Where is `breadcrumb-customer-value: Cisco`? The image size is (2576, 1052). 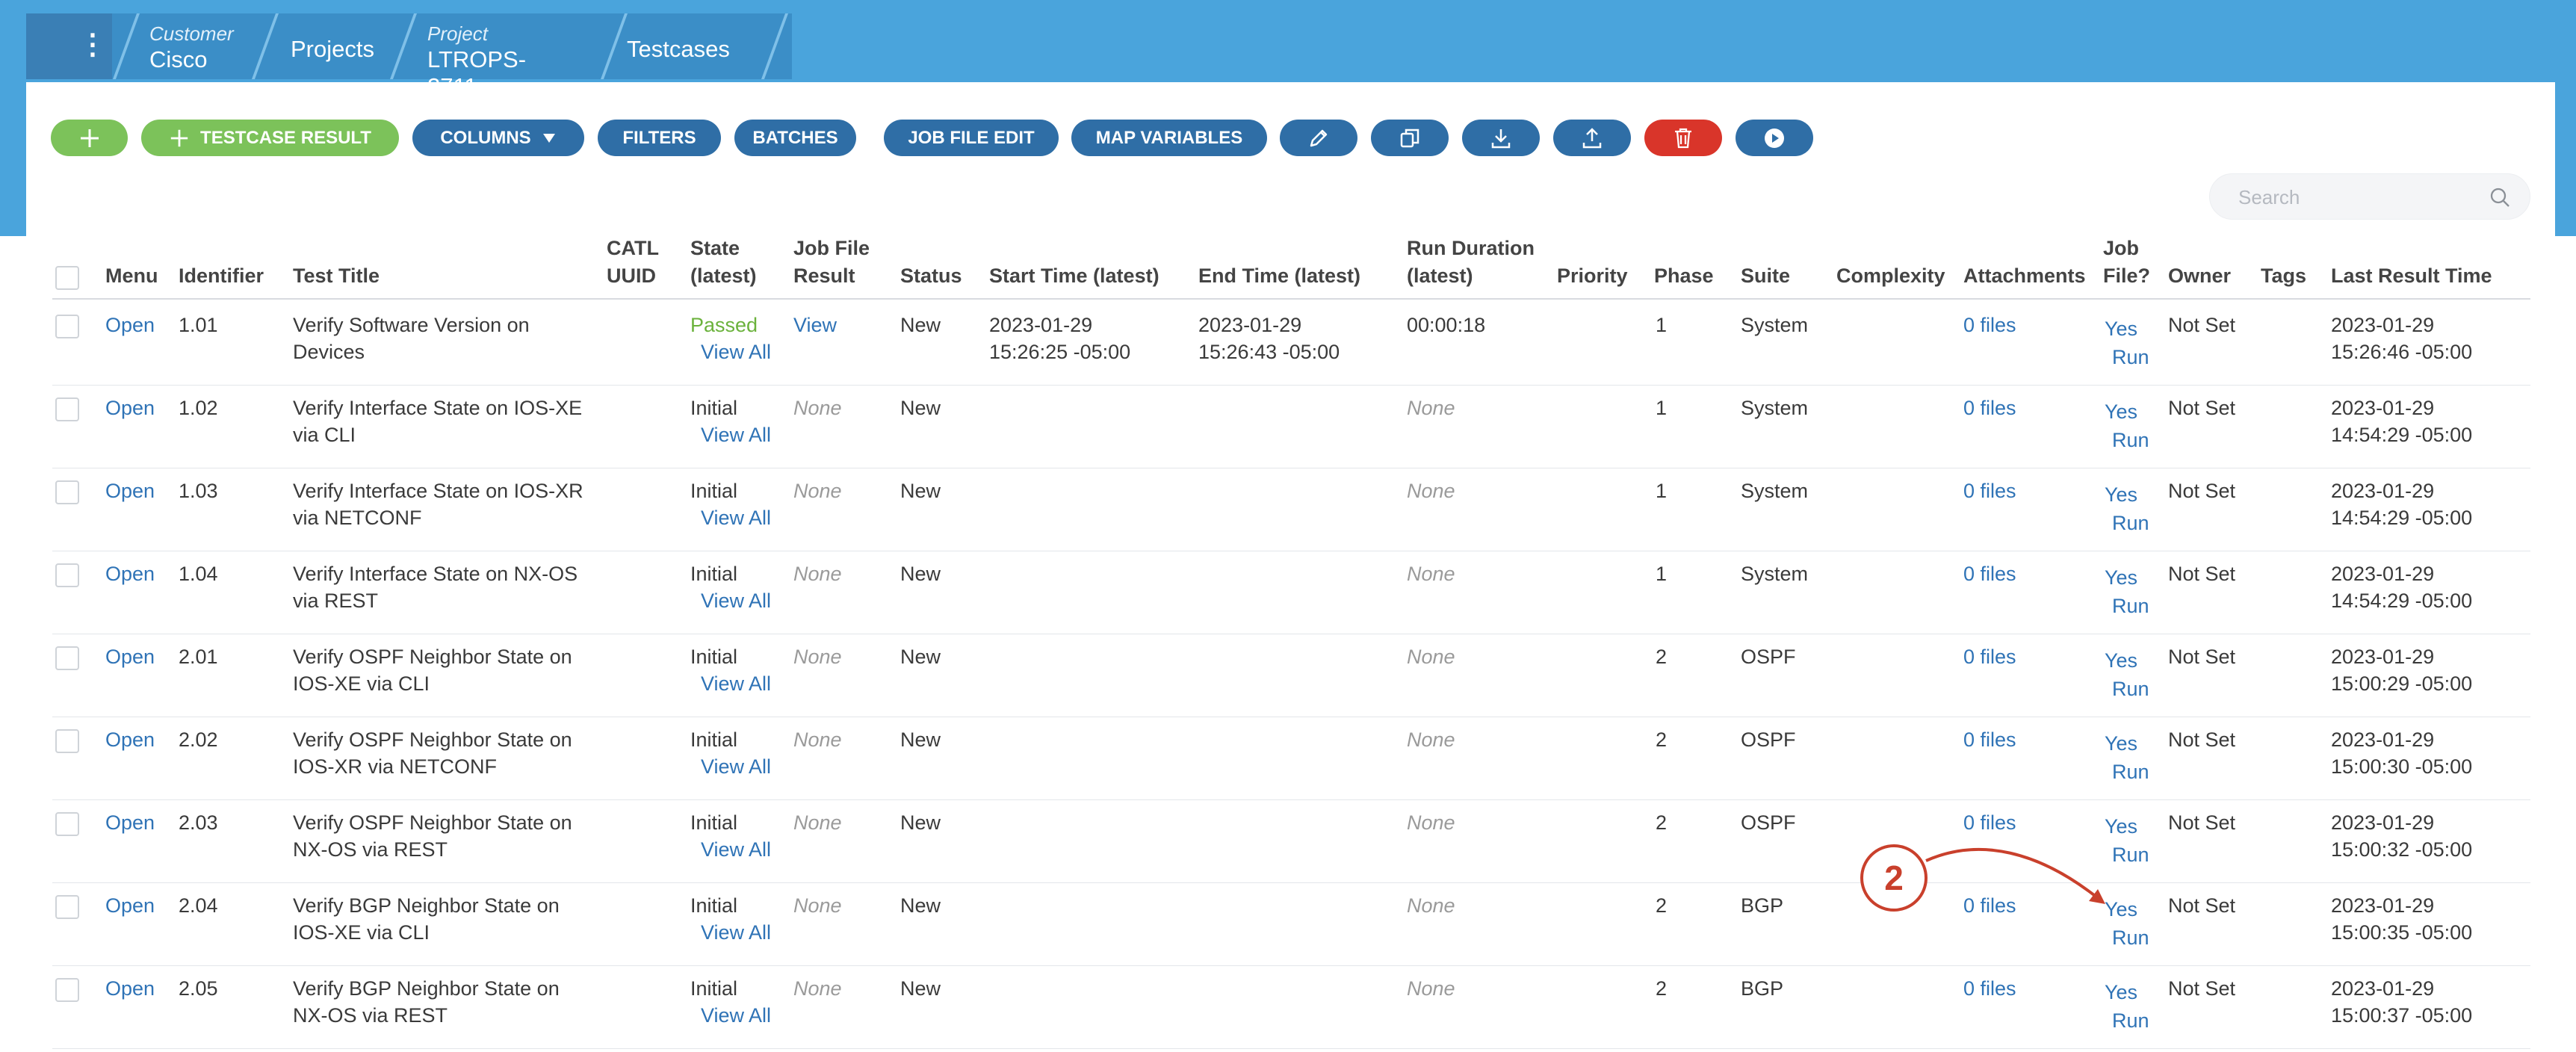 breadcrumb-customer-value: Cisco is located at coordinates (178, 59).